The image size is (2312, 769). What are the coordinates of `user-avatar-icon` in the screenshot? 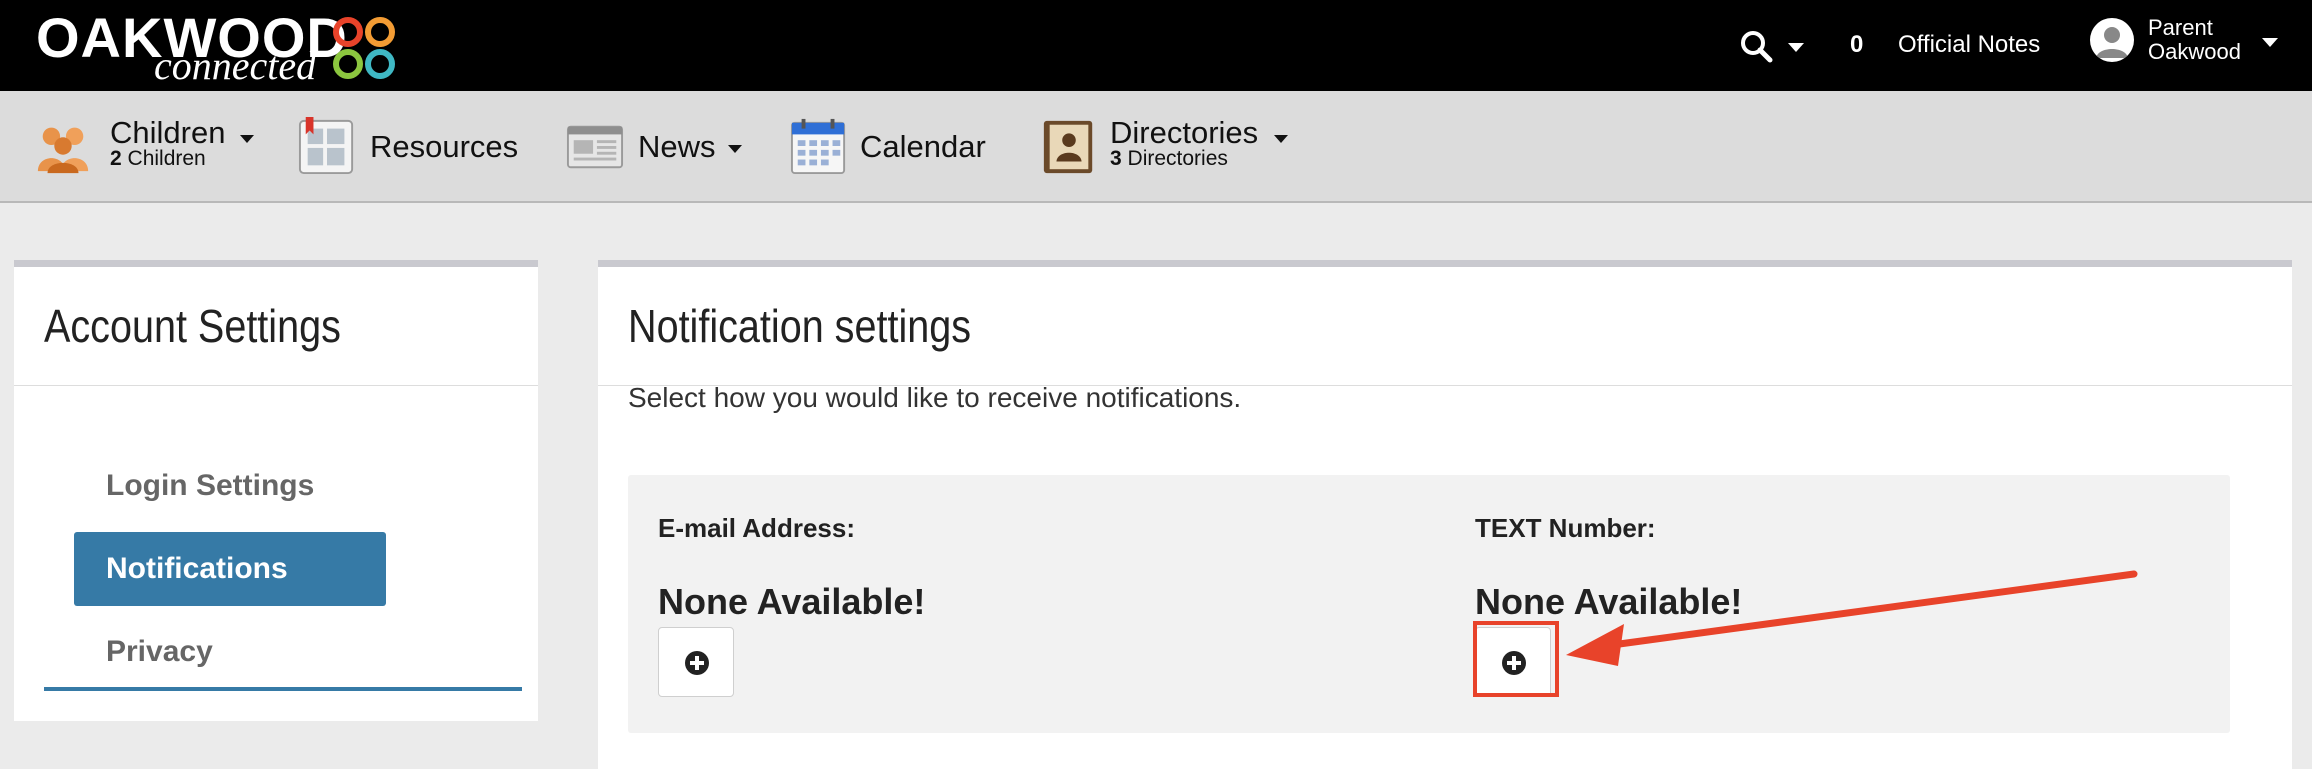 It's located at (2112, 40).